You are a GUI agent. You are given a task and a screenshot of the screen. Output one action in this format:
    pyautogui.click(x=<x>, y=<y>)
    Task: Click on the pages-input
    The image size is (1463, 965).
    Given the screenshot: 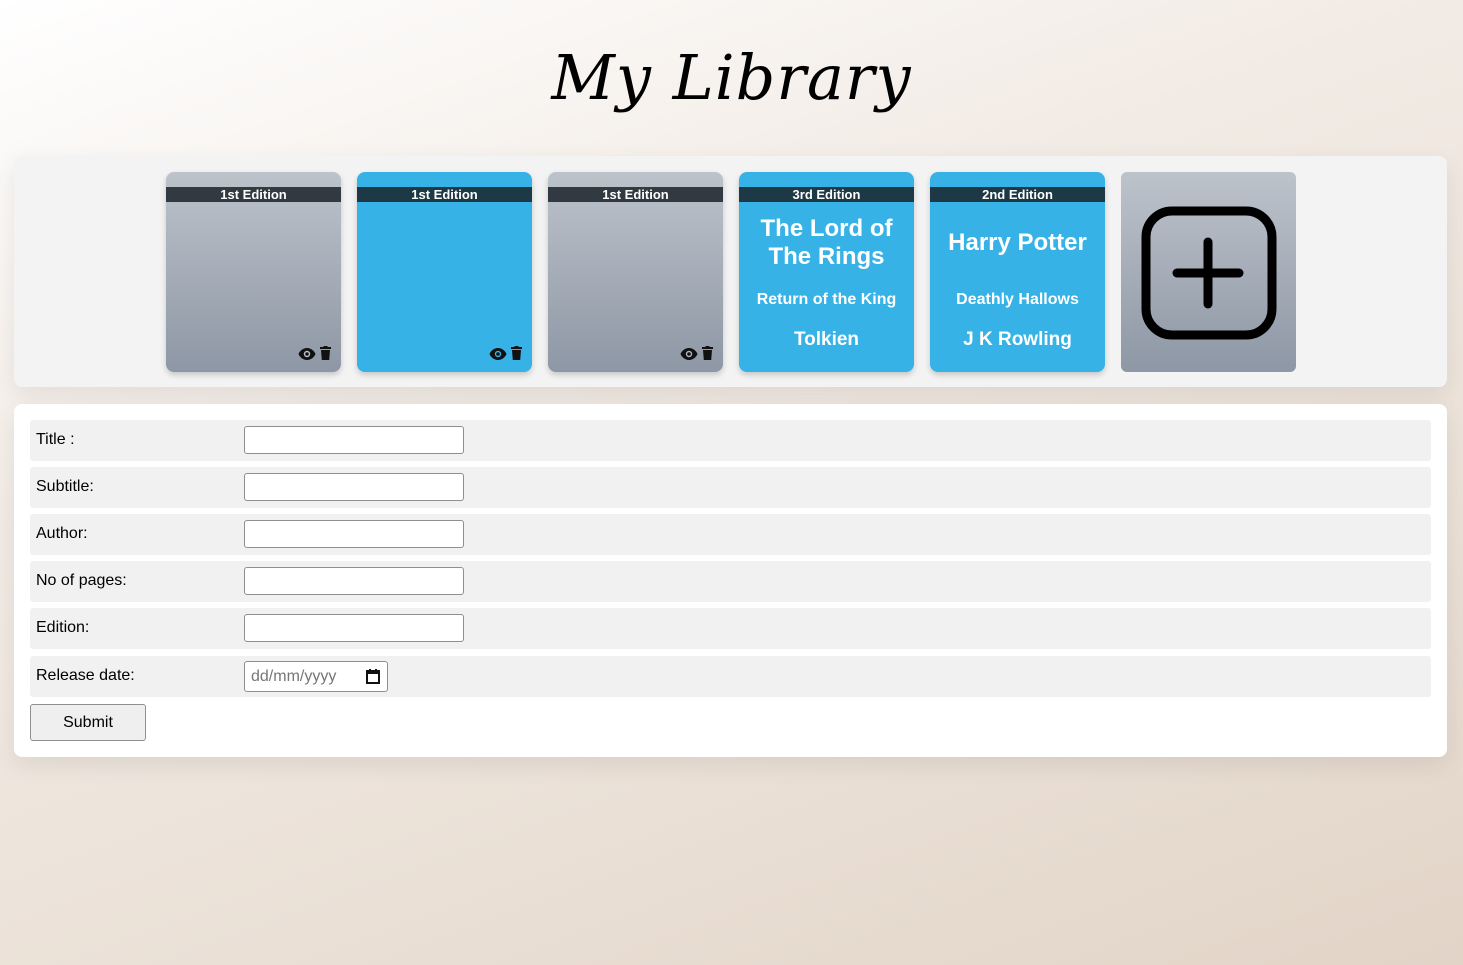 What is the action you would take?
    pyautogui.click(x=354, y=581)
    